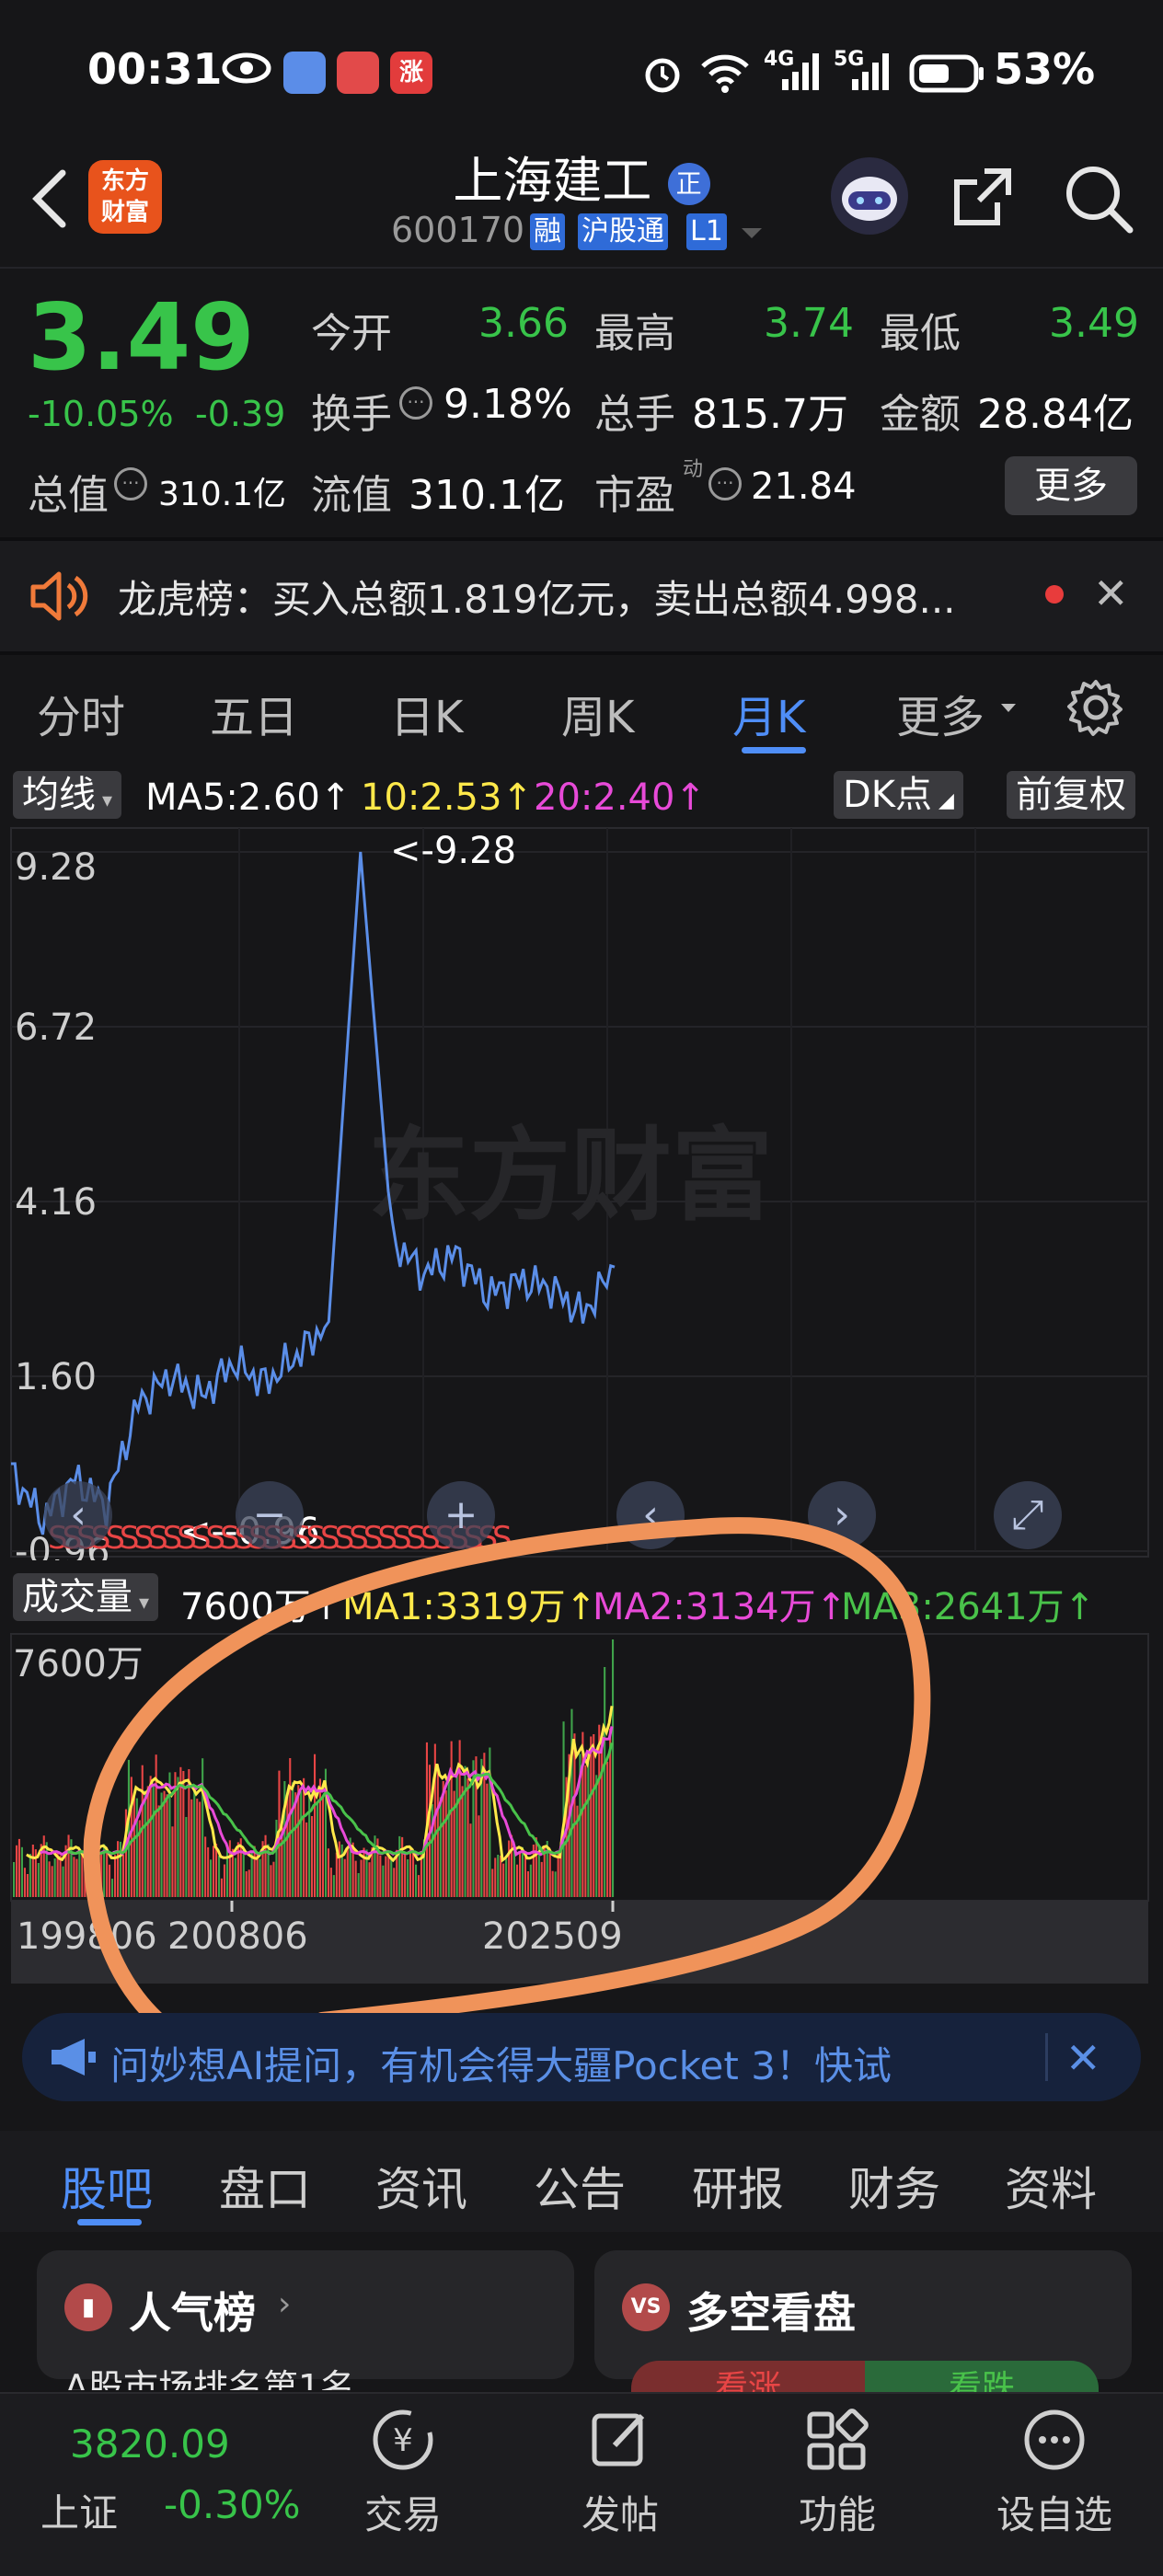 The height and width of the screenshot is (2576, 1163). Describe the element at coordinates (447, 797) in the screenshot. I see `ma10-value: 10:2.53↑` at that location.